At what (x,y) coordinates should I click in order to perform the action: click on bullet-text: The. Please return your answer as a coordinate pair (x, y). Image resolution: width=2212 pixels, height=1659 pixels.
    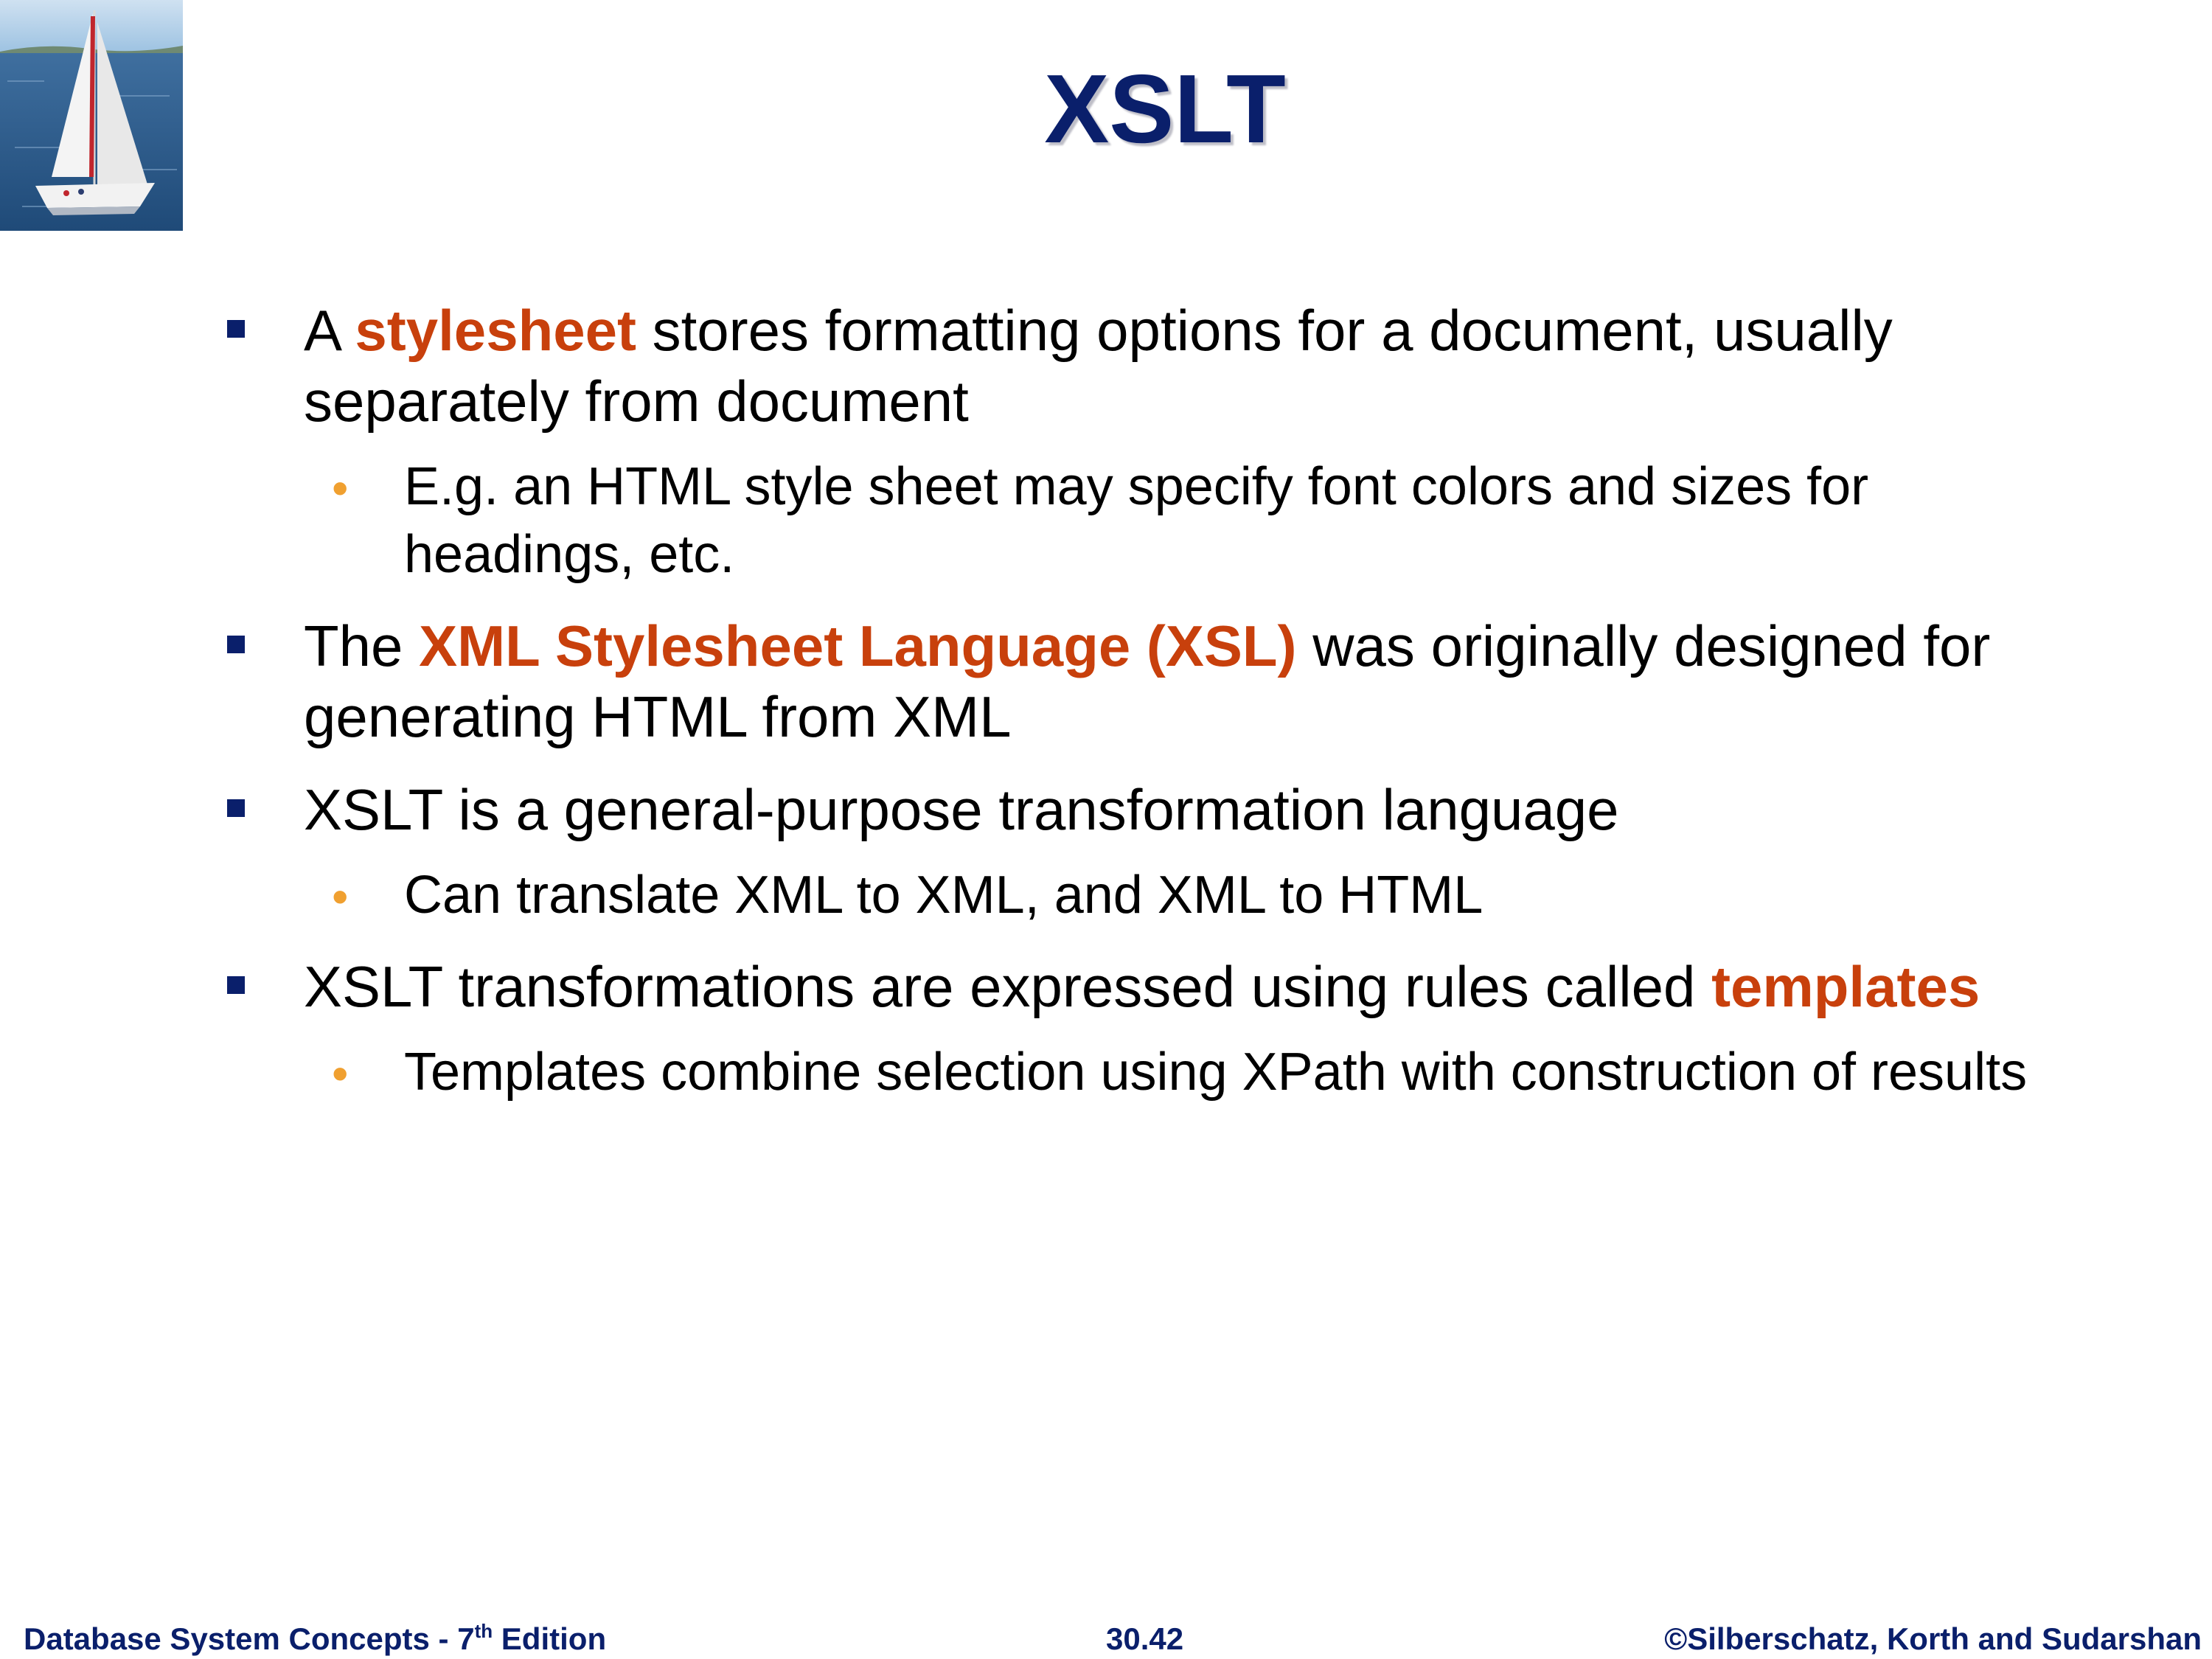
    Looking at the image, I should click on (362, 645).